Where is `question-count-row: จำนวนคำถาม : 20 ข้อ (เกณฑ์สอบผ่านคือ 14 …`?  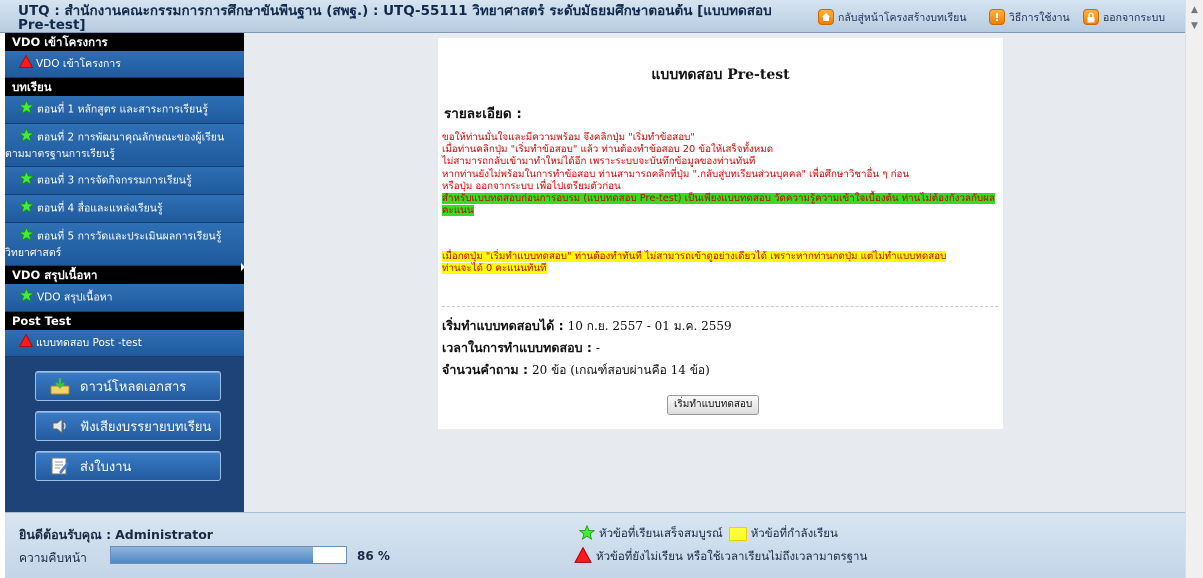
question-count-row: จำนวนคำถาม : 20 ข้อ (เกณฑ์สอบผ่านคือ 14 … is located at coordinates (576, 370).